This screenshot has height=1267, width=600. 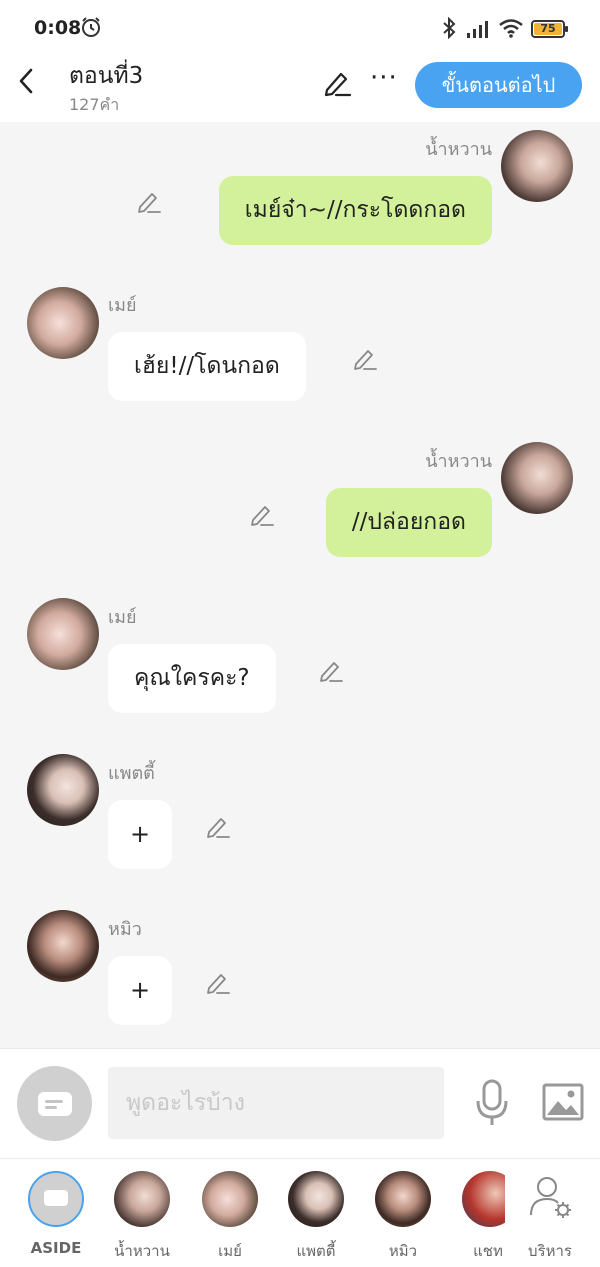 I want to click on battery-icon: 75, so click(x=549, y=29).